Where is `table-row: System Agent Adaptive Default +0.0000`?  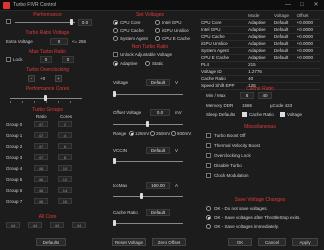 table-row: System Agent Adaptive Default +0.0000 is located at coordinates (260, 51).